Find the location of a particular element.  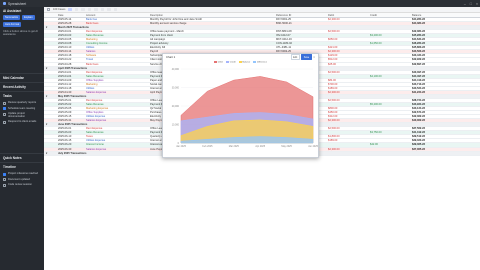

color-icon is located at coordinates (89, 9).